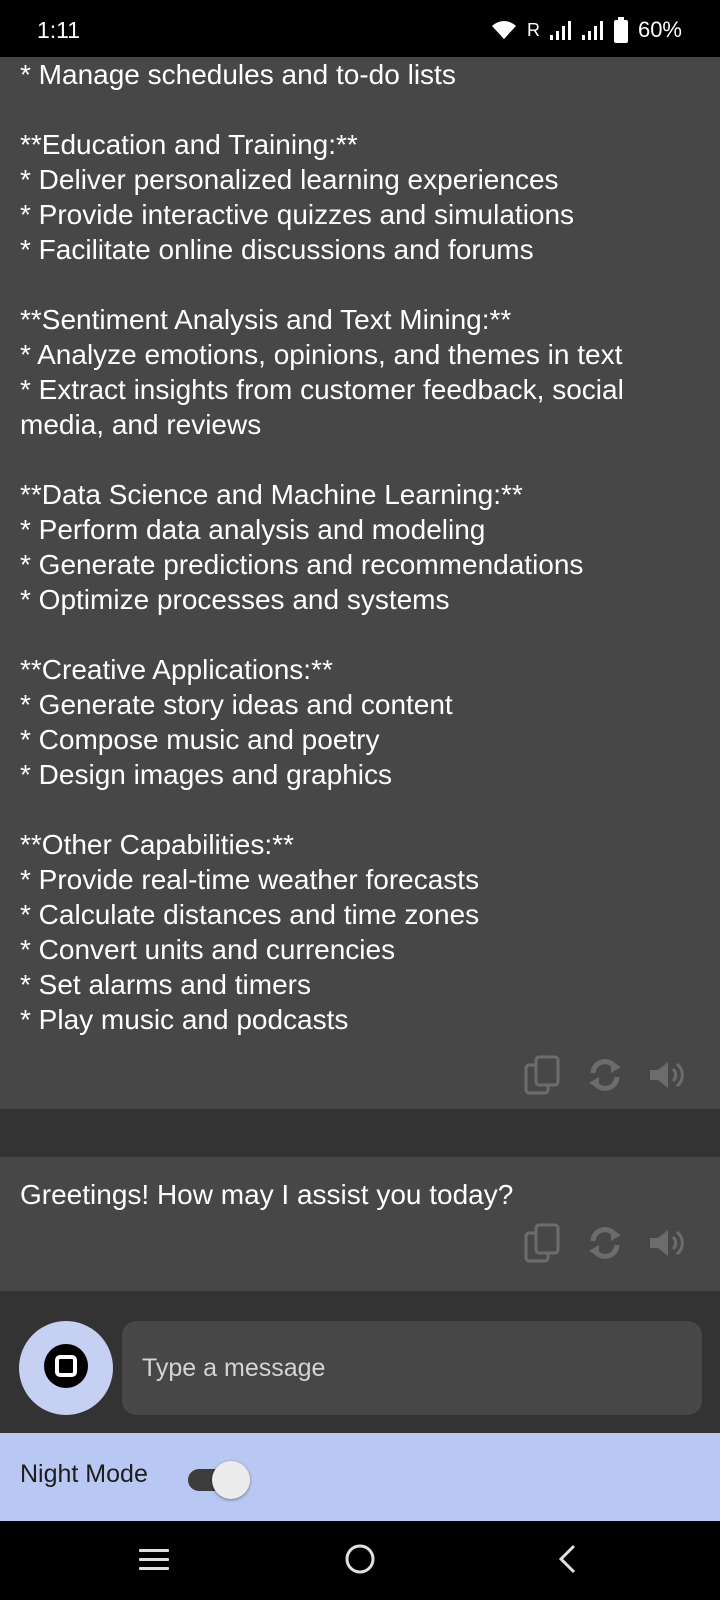 This screenshot has width=720, height=1600. I want to click on night-mode-bar: Night Mode, so click(360, 1477).